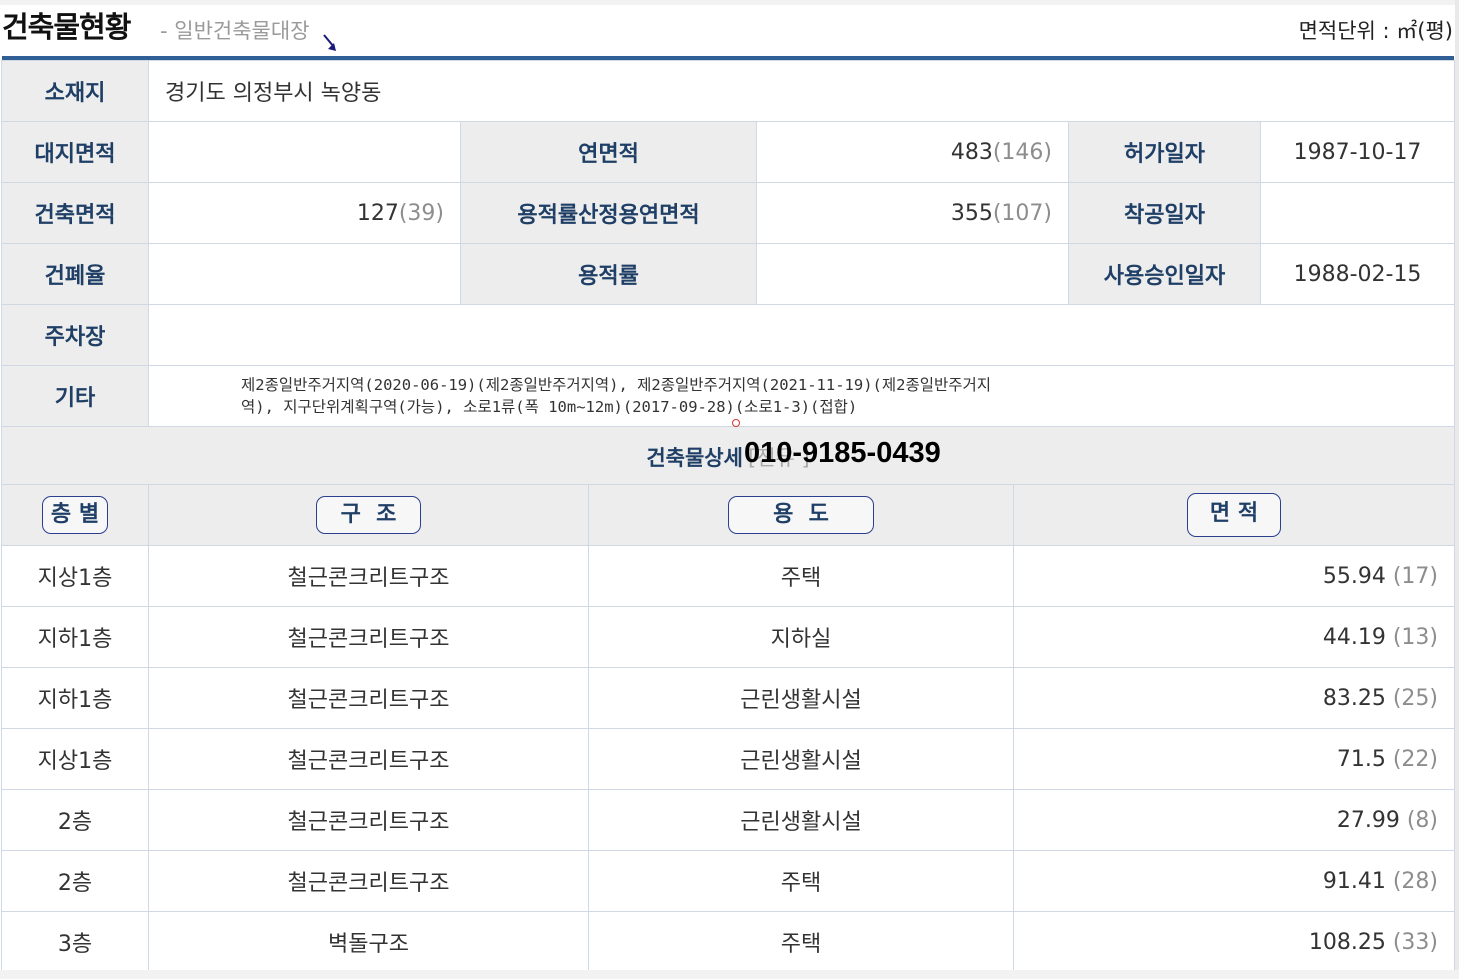 The image size is (1459, 979). I want to click on area-cell: 83.25 (25), so click(1234, 698).